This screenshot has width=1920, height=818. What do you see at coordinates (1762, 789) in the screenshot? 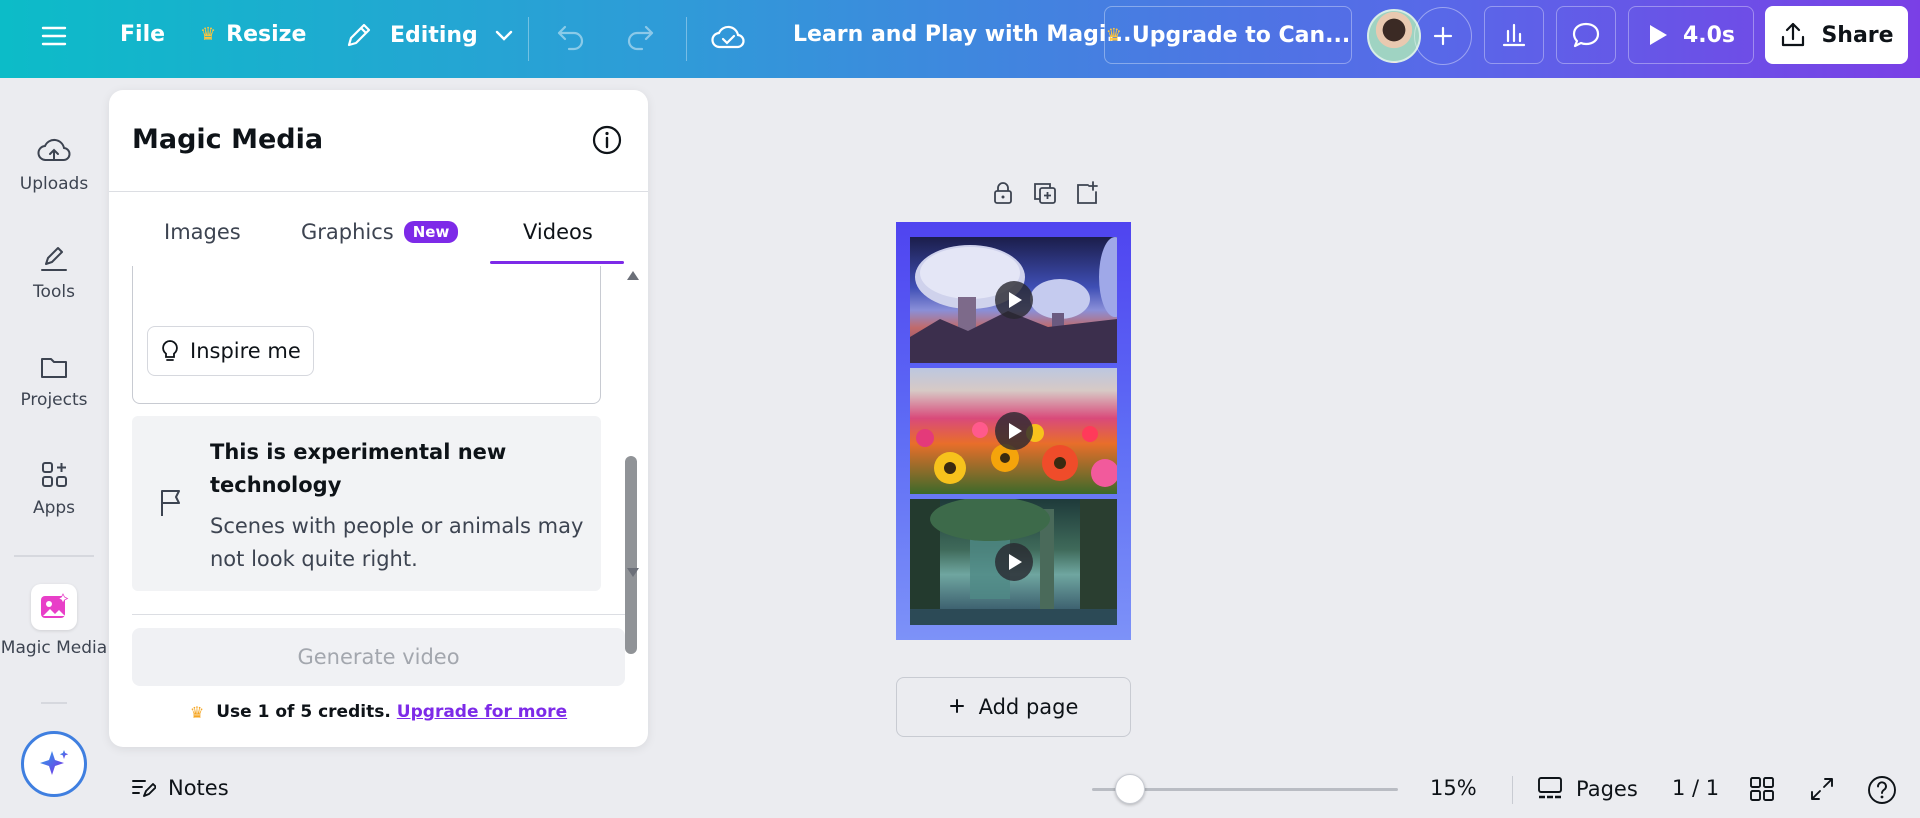
I see `grid-view-icon` at bounding box center [1762, 789].